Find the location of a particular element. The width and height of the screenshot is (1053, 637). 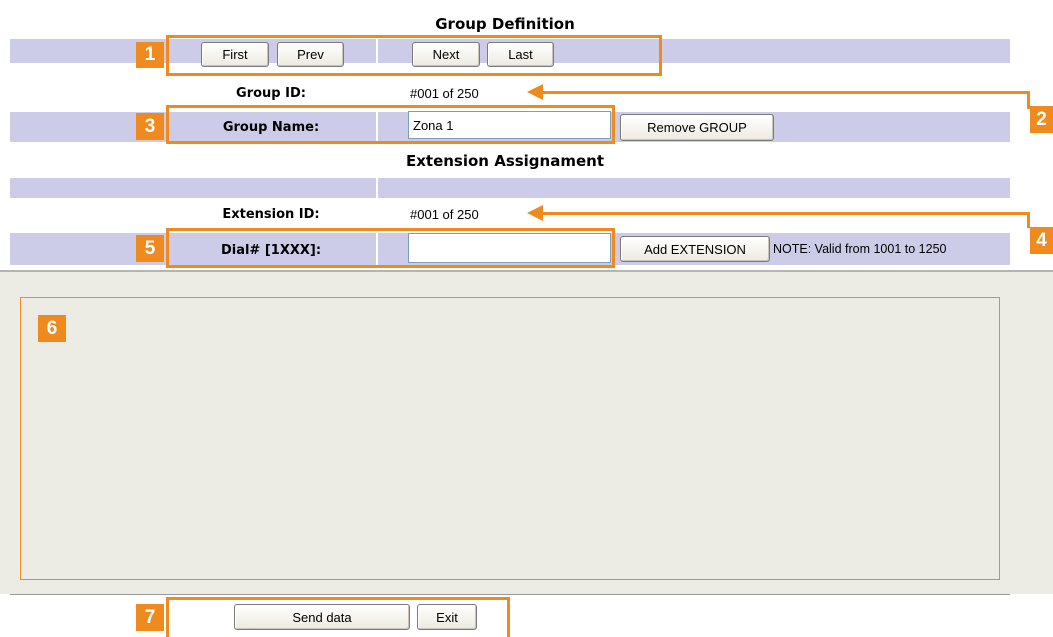

extension-empty-band is located at coordinates (510, 188).